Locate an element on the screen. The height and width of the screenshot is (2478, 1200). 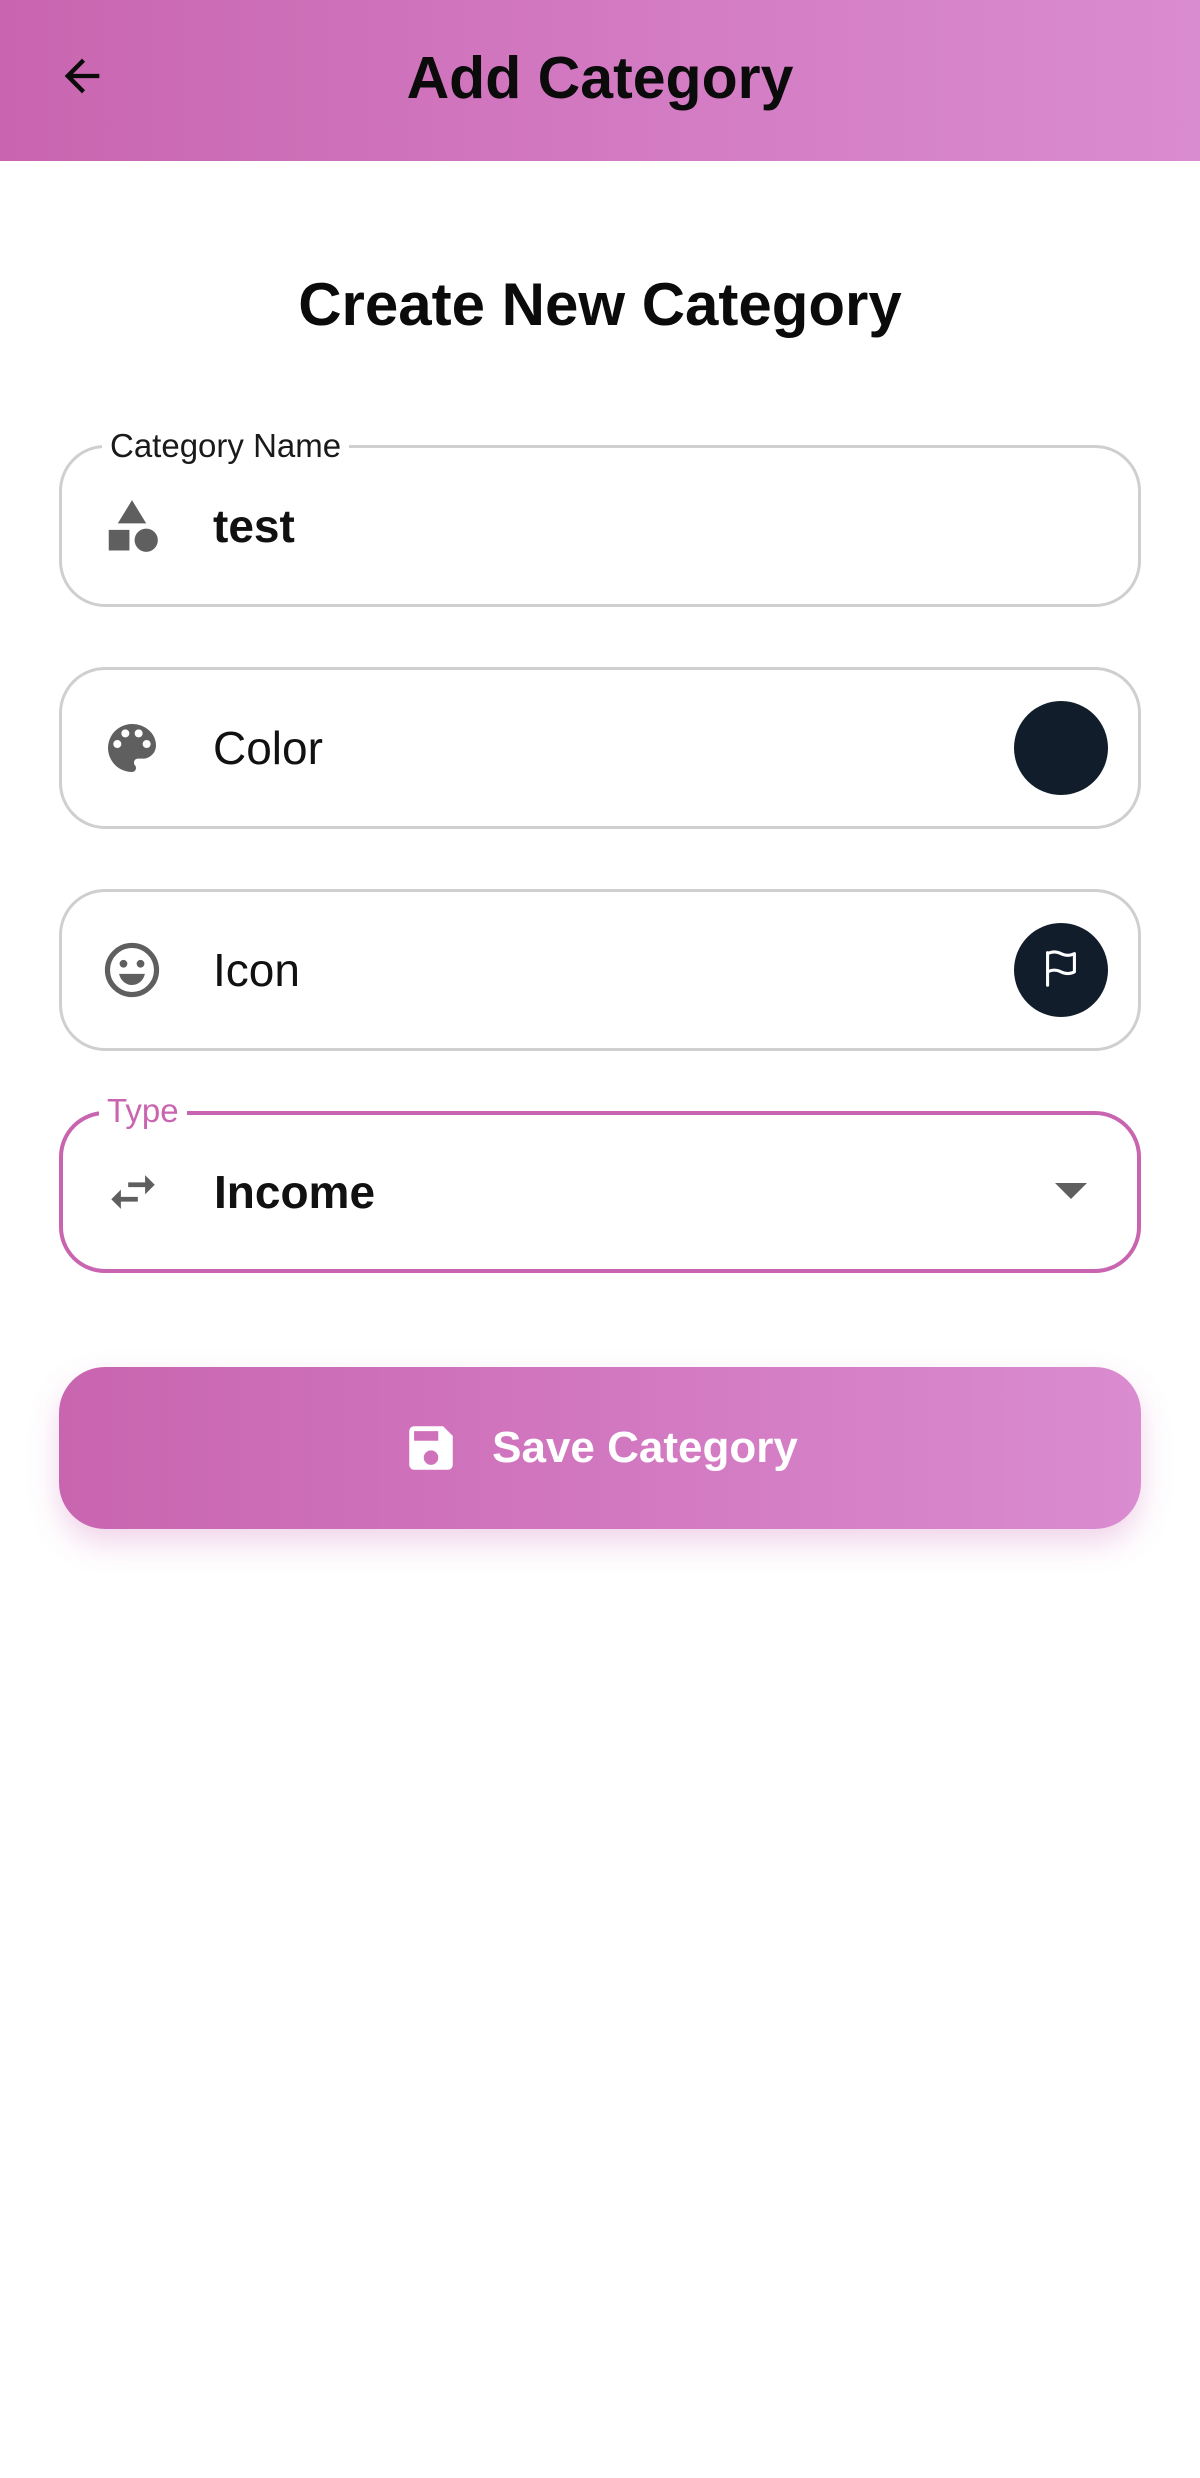
category-name-input is located at coordinates (653, 526).